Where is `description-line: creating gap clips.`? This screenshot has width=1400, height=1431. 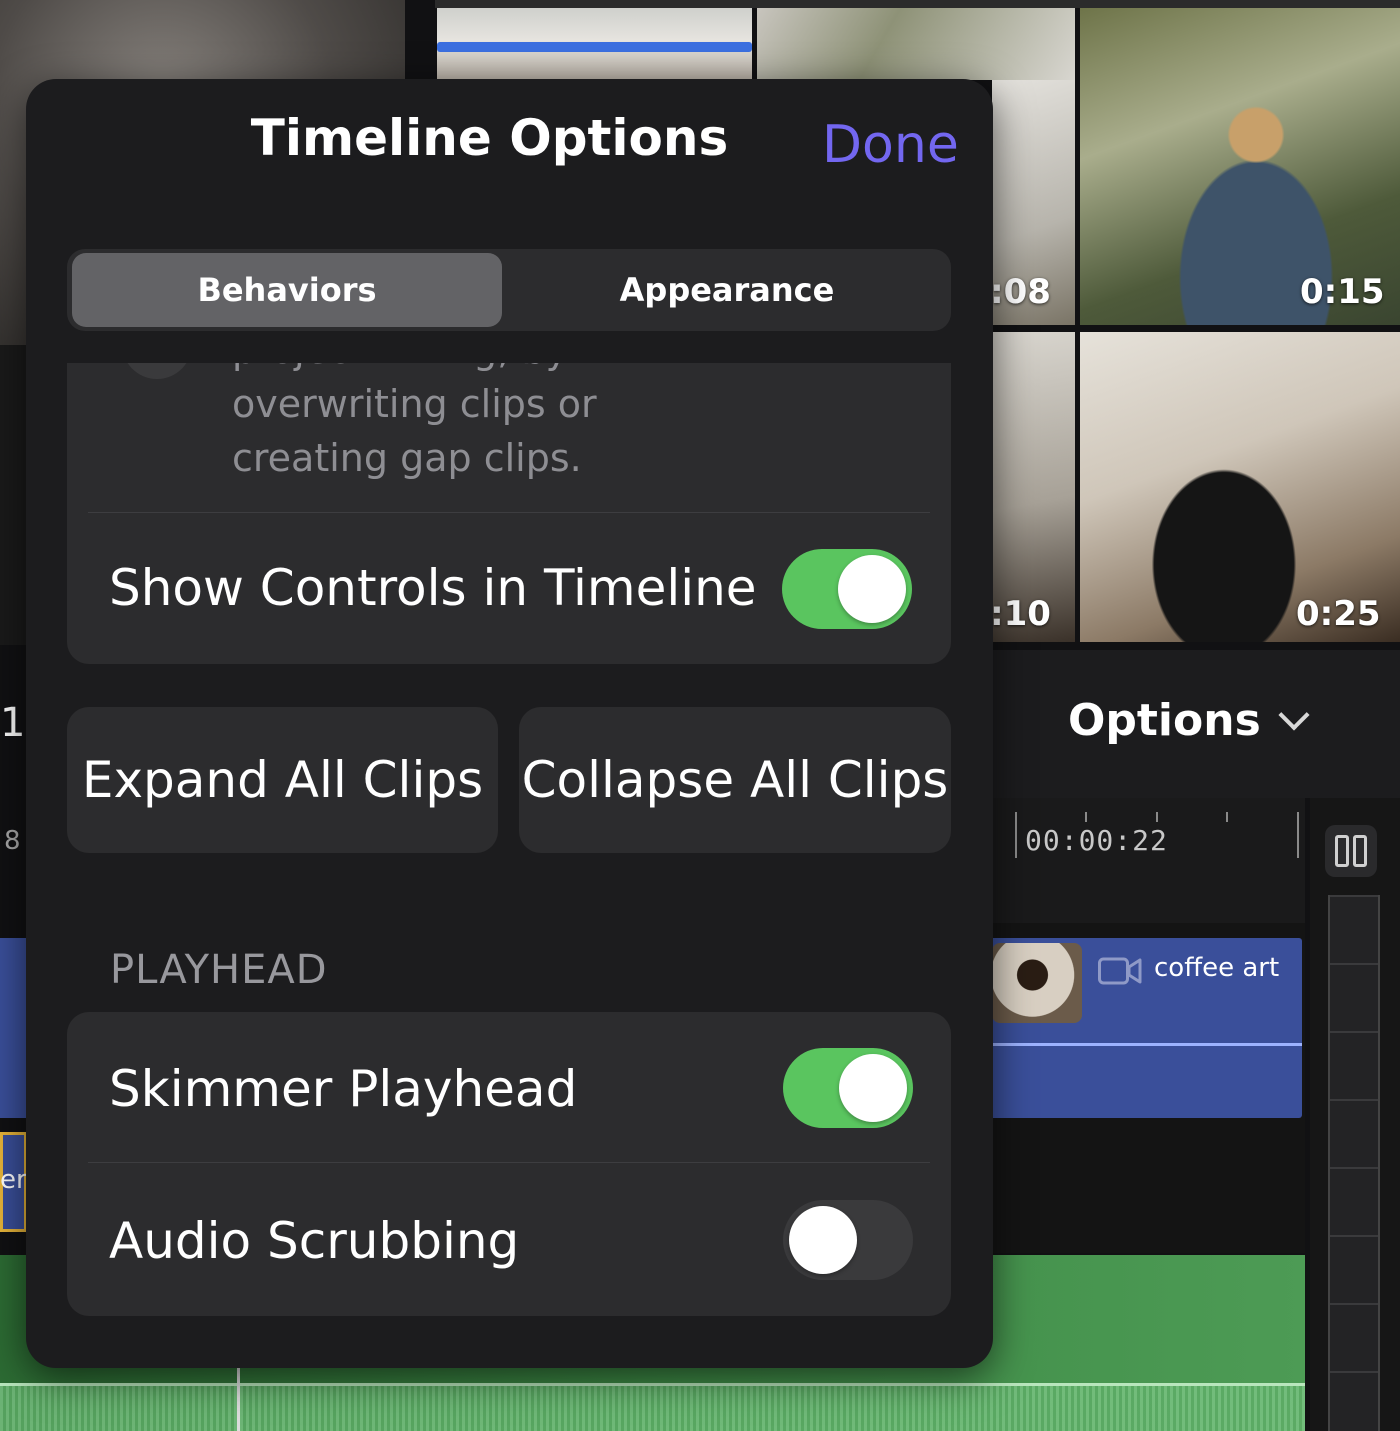
description-line: creating gap clips. is located at coordinates (407, 458).